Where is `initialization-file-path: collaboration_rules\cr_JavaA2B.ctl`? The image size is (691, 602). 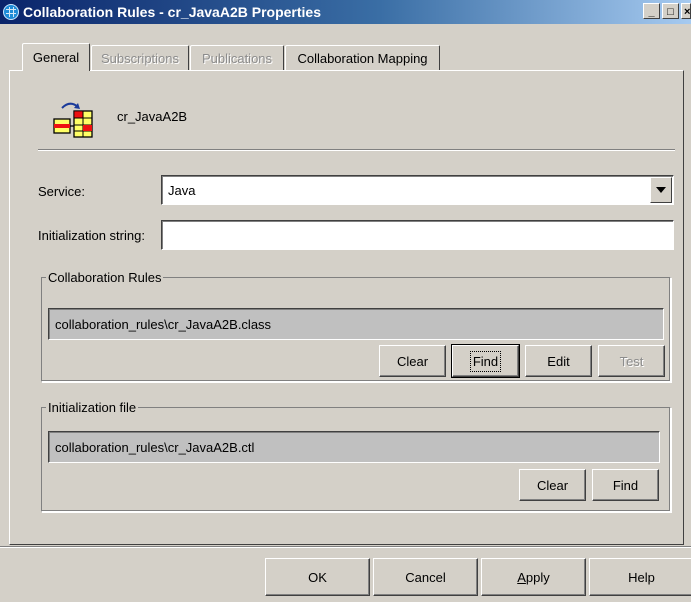 initialization-file-path: collaboration_rules\cr_JavaA2B.ctl is located at coordinates (354, 447).